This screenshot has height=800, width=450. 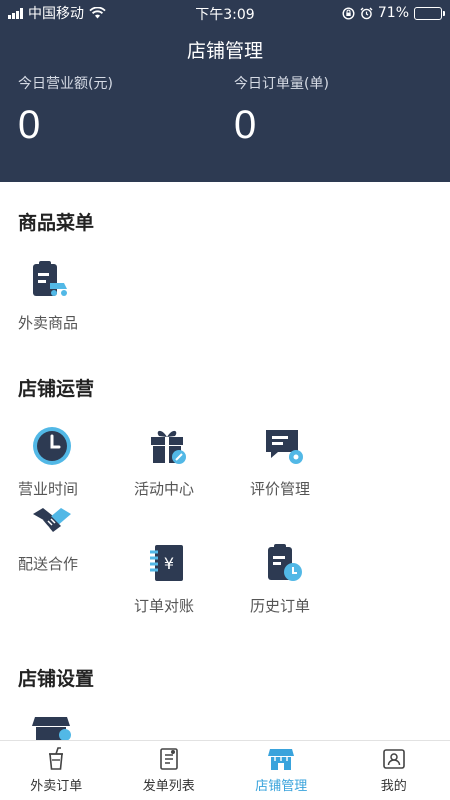 What do you see at coordinates (280, 489) in the screenshot?
I see `operations-item-label: 评价管理` at bounding box center [280, 489].